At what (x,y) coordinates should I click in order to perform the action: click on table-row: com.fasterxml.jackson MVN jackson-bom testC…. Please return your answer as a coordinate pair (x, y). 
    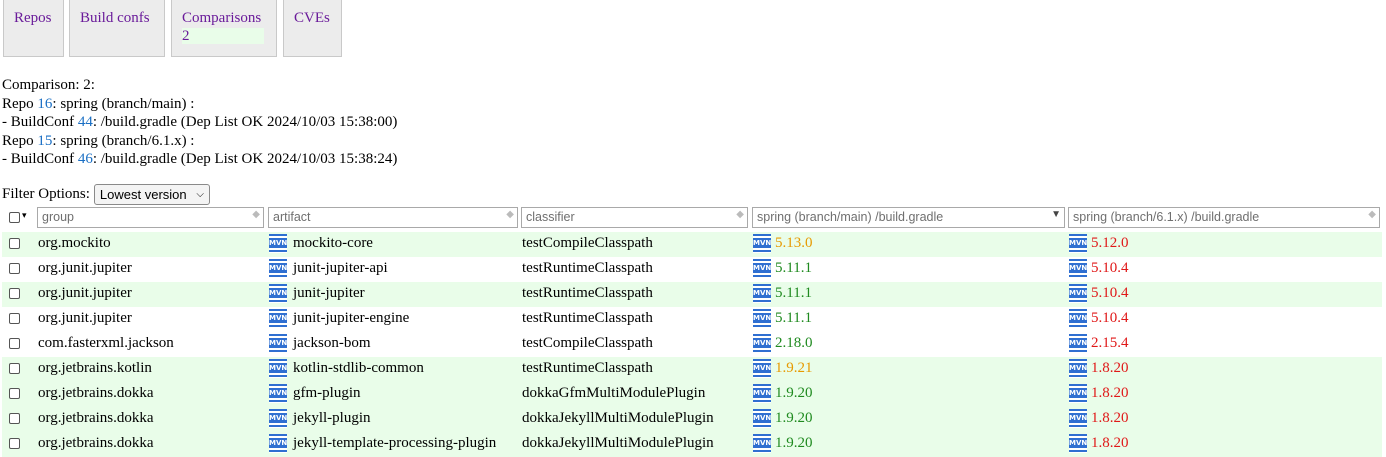
    Looking at the image, I should click on (692, 344).